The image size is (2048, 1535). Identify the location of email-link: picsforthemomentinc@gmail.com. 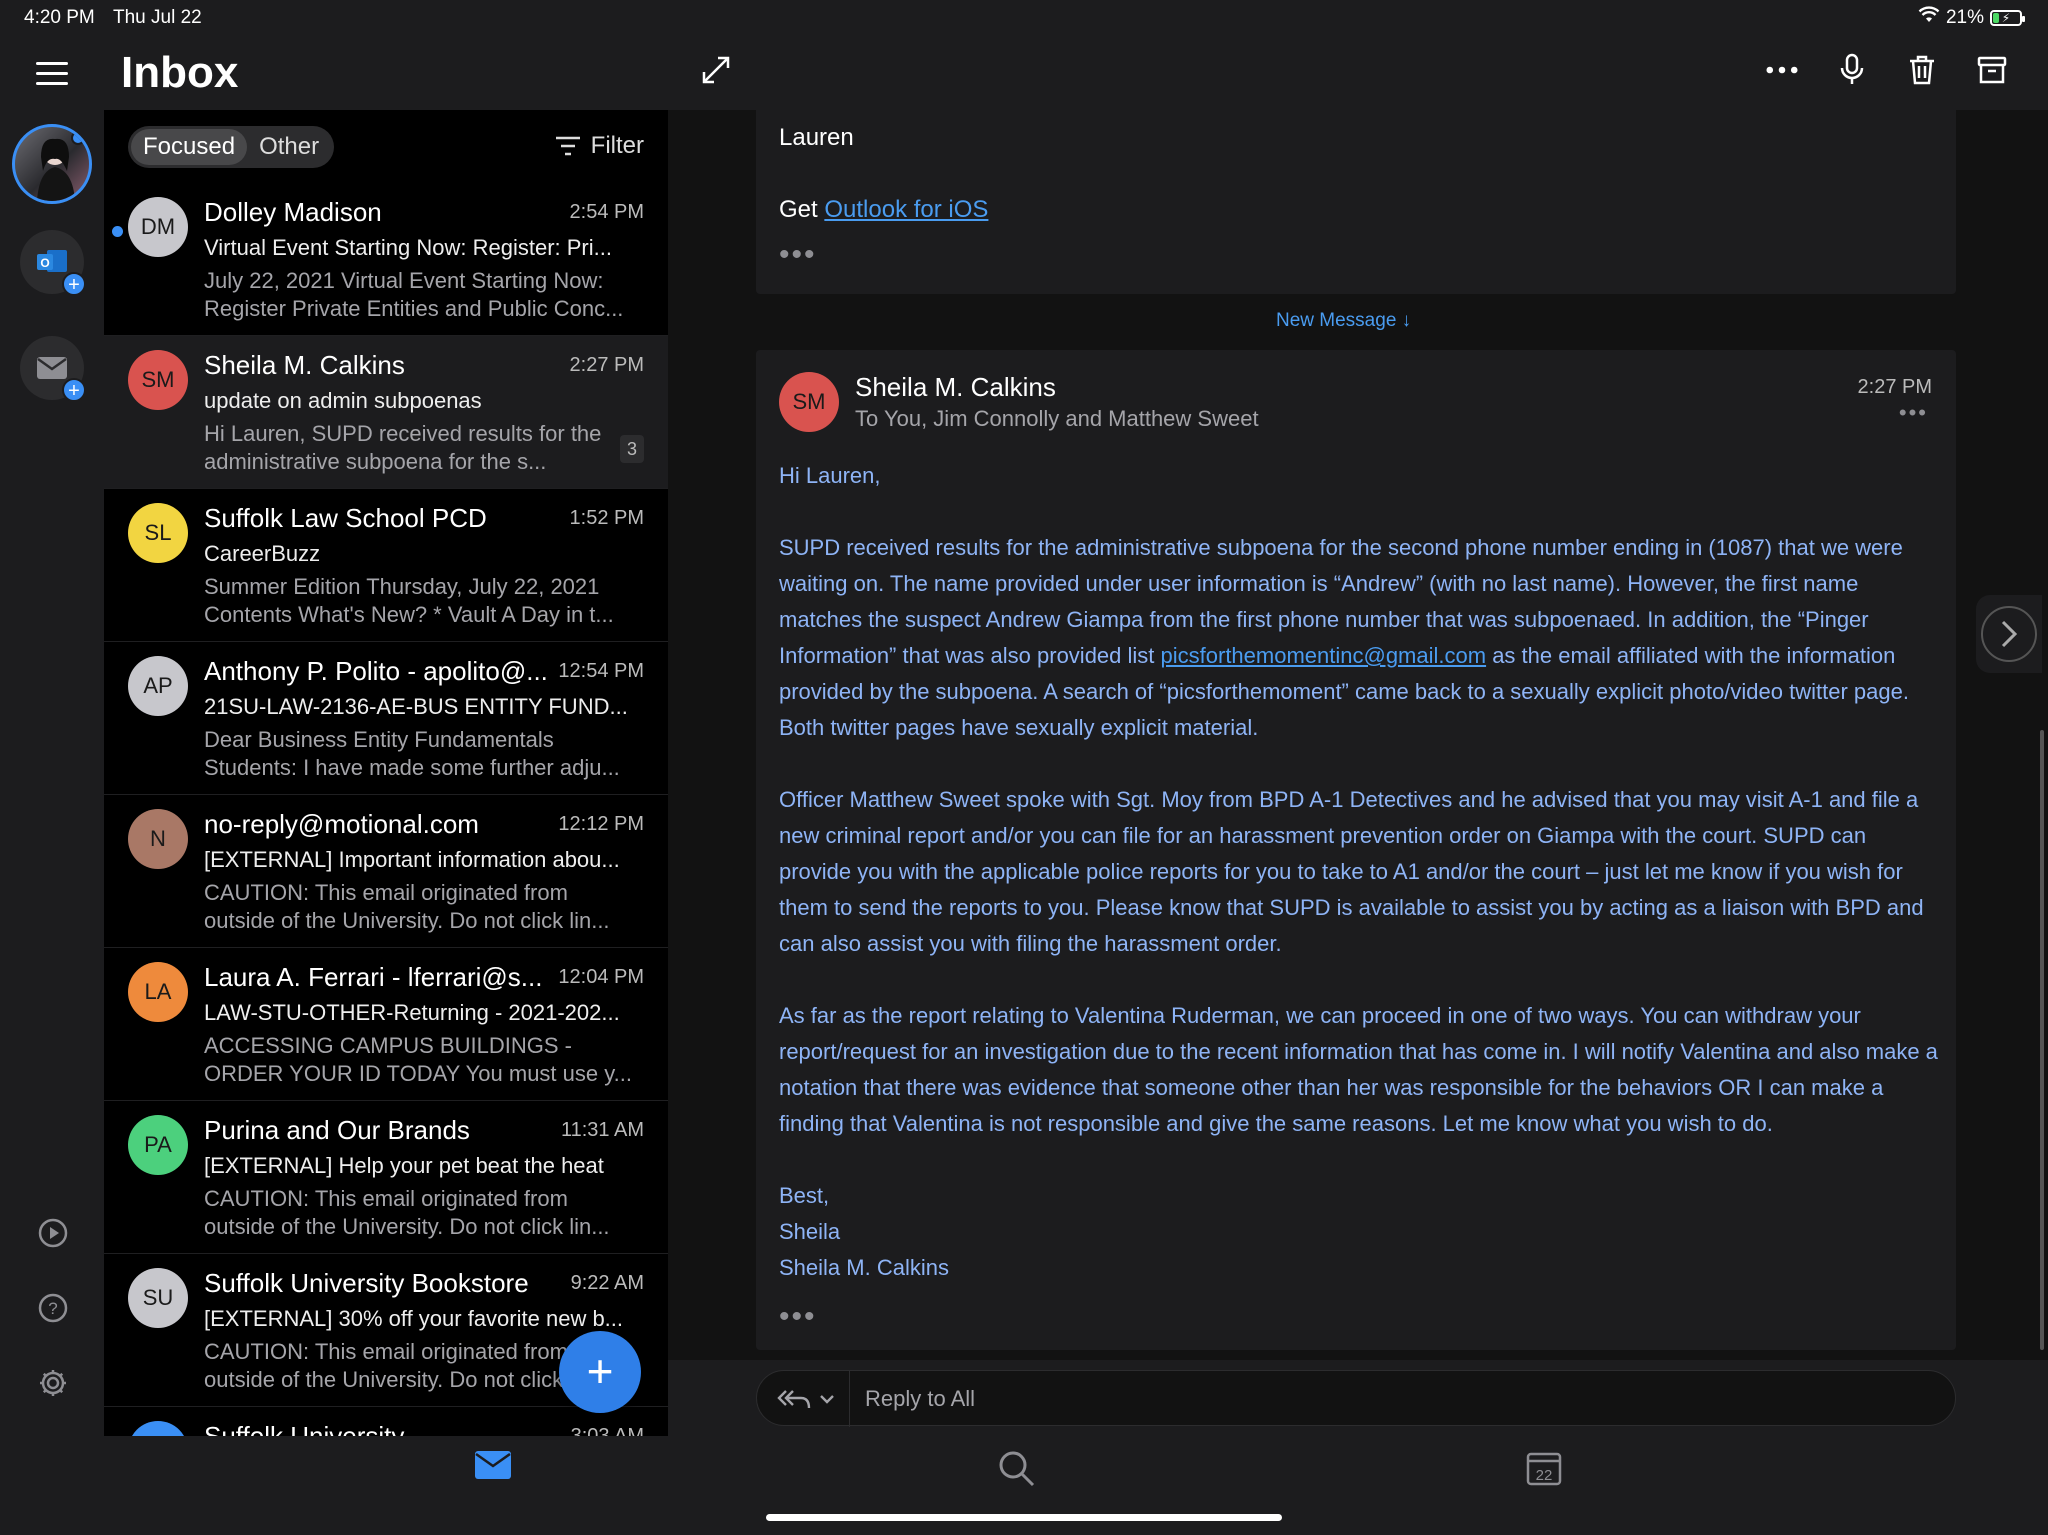
(1324, 655).